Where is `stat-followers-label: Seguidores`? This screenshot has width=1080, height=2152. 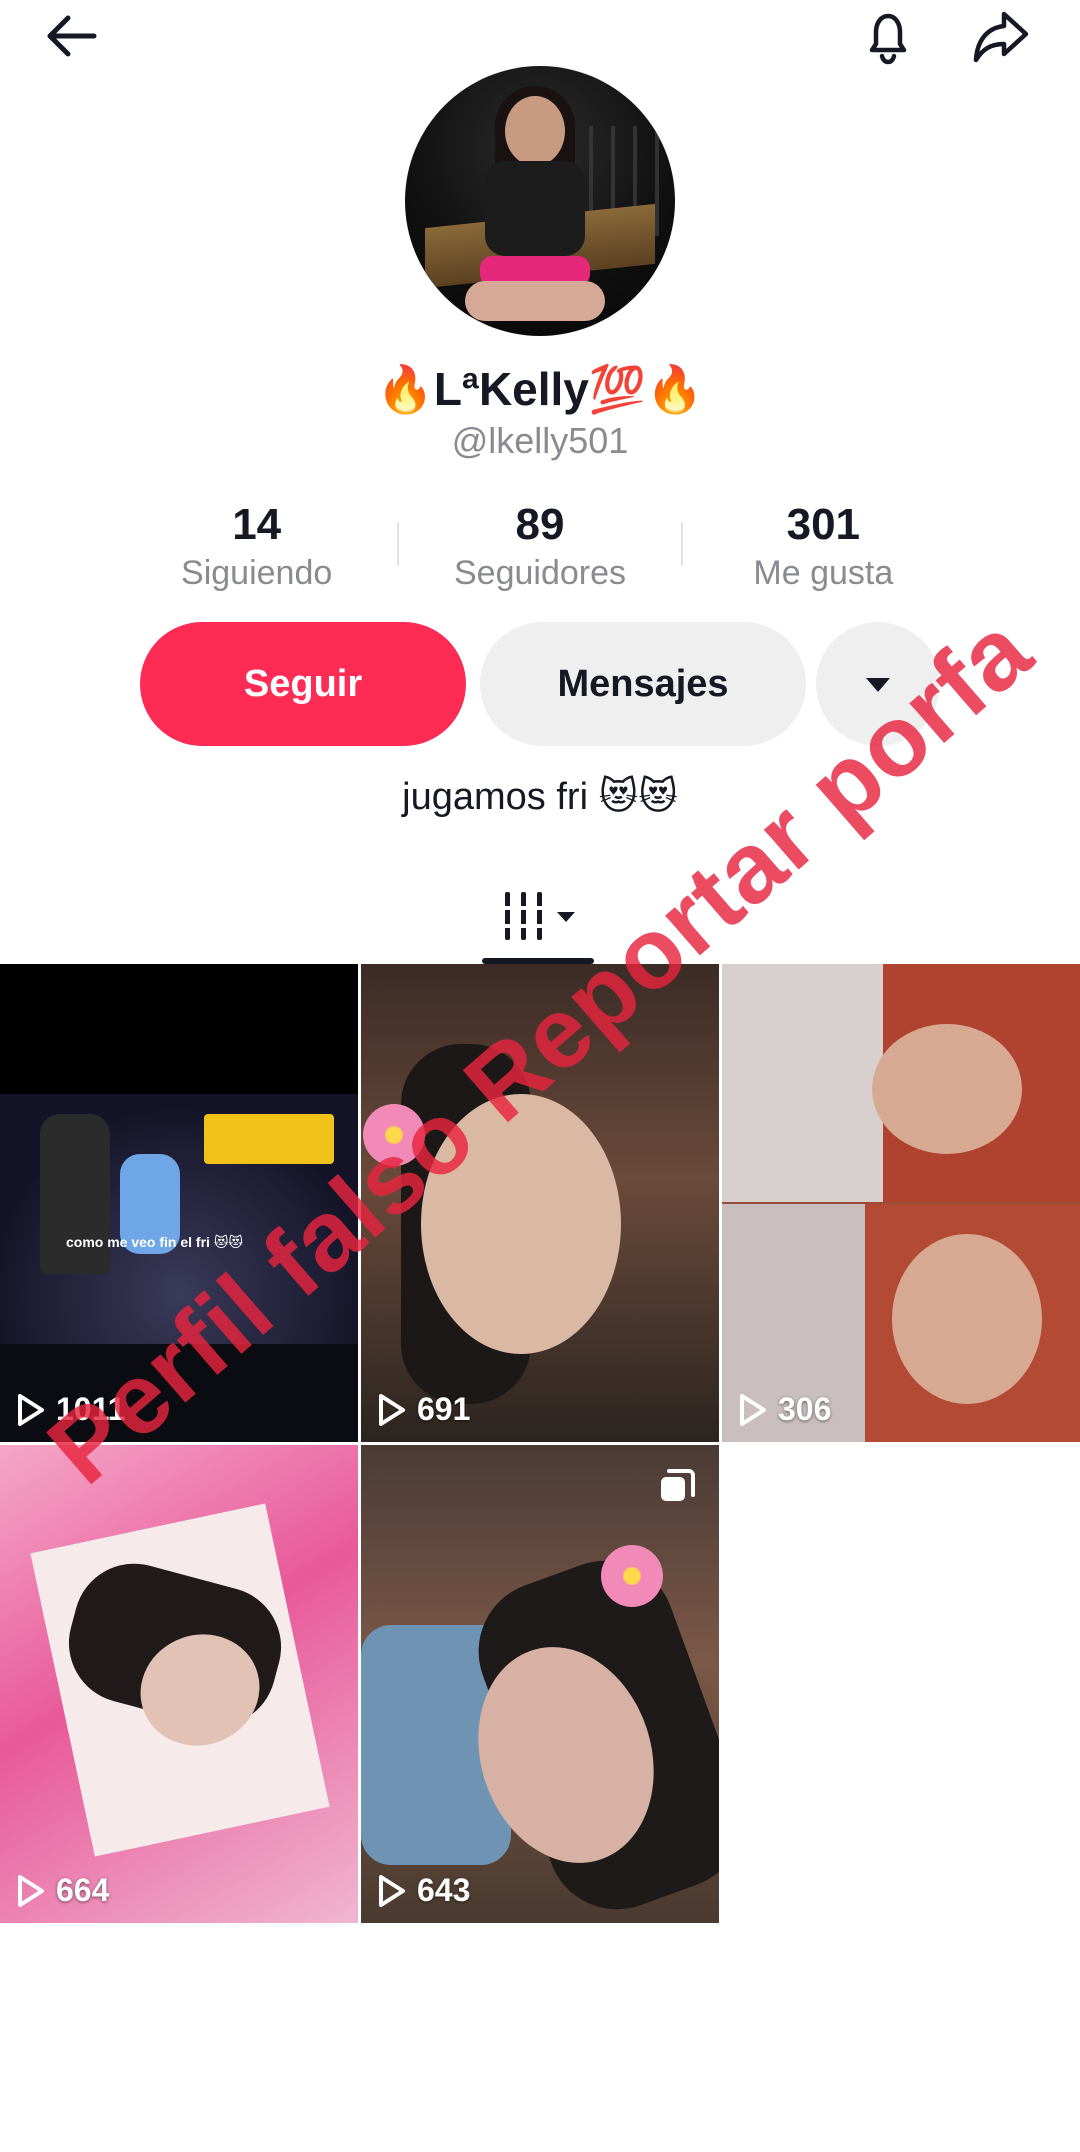
stat-followers-label: Seguidores is located at coordinates (539, 573).